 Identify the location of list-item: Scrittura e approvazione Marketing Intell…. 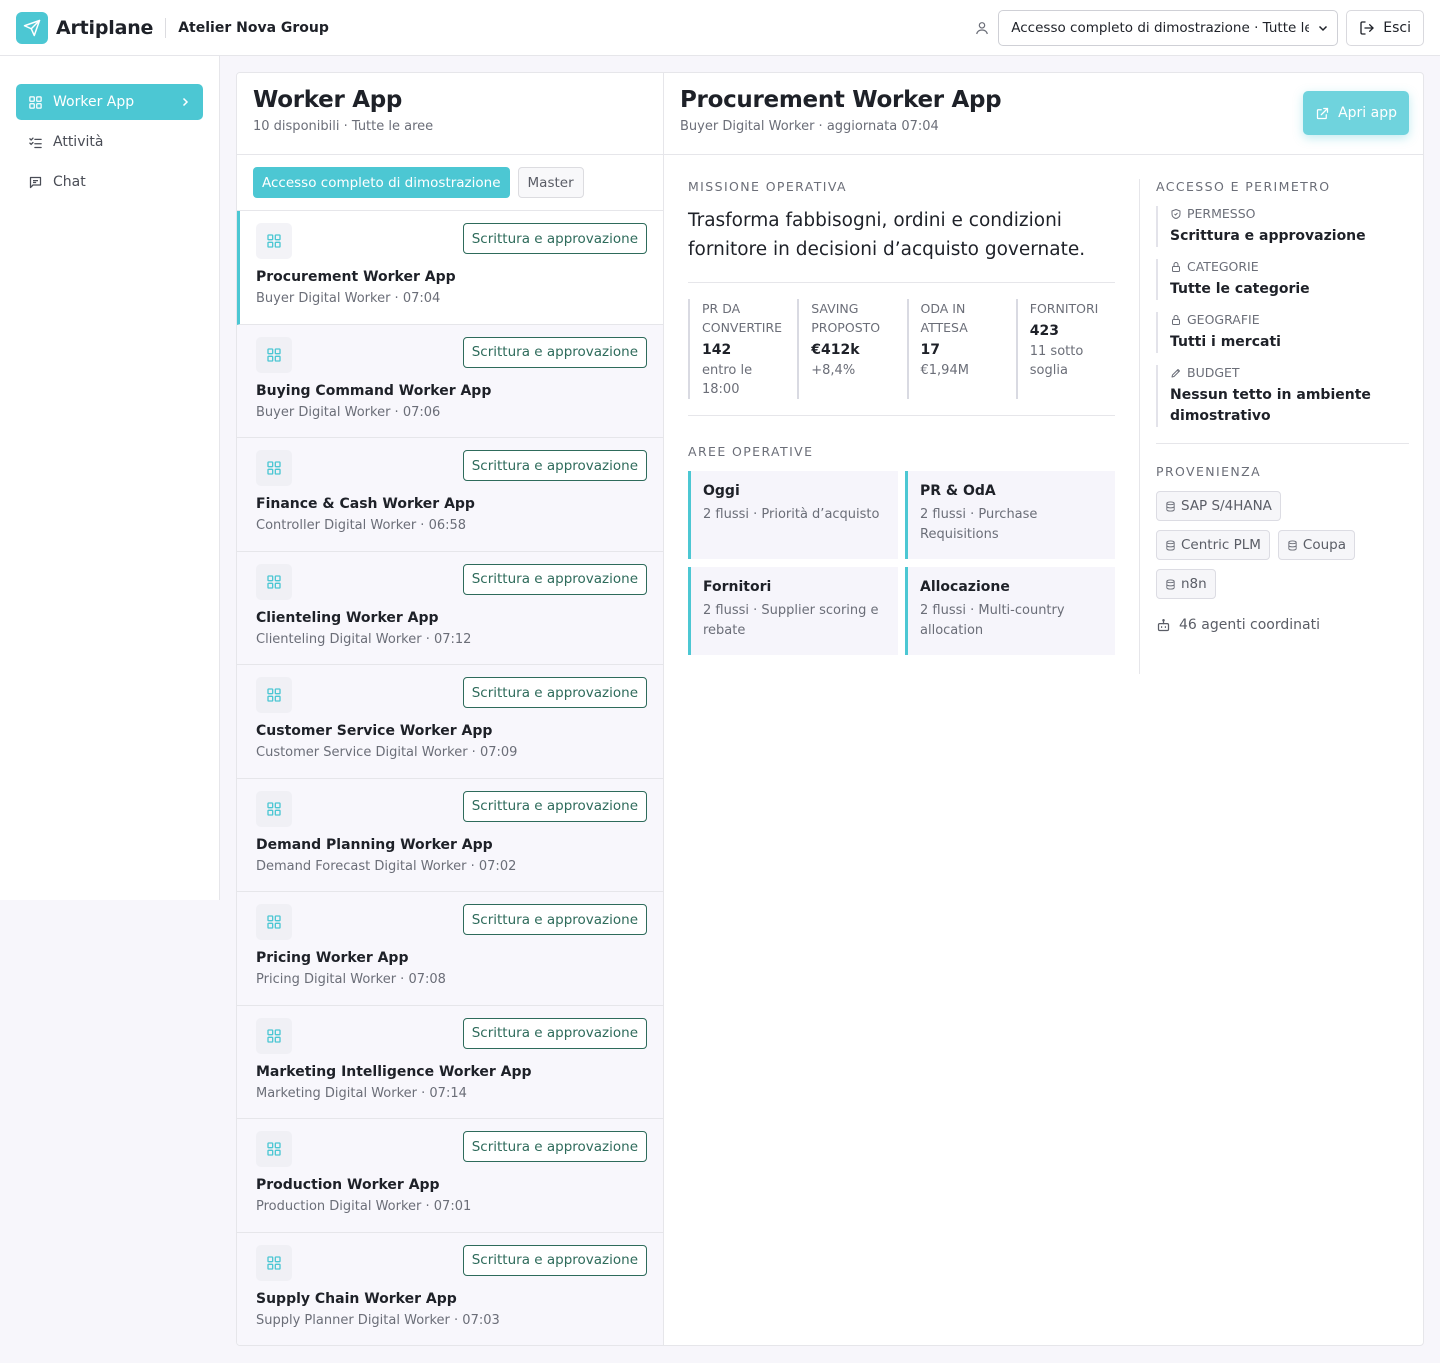
(450, 1062).